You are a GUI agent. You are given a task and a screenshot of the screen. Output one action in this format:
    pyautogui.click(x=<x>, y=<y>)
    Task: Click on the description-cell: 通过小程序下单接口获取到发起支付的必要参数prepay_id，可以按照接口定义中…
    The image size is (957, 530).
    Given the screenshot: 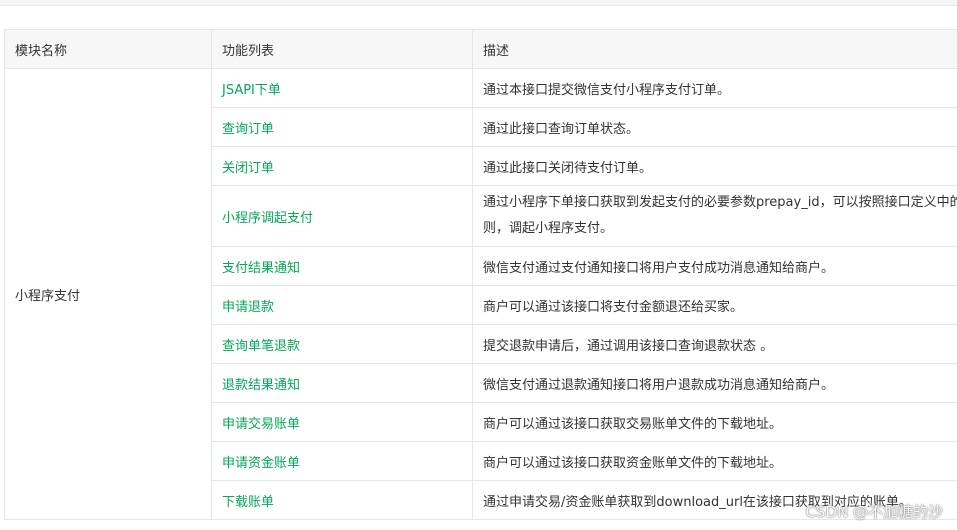 What is the action you would take?
    pyautogui.click(x=714, y=216)
    